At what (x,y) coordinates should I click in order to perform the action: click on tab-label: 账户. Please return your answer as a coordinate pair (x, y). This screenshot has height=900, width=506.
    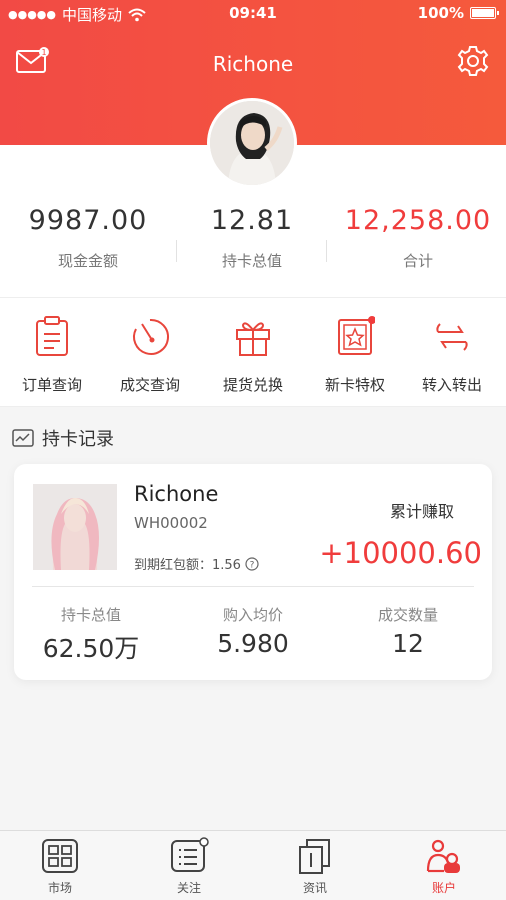
    Looking at the image, I should click on (443, 888).